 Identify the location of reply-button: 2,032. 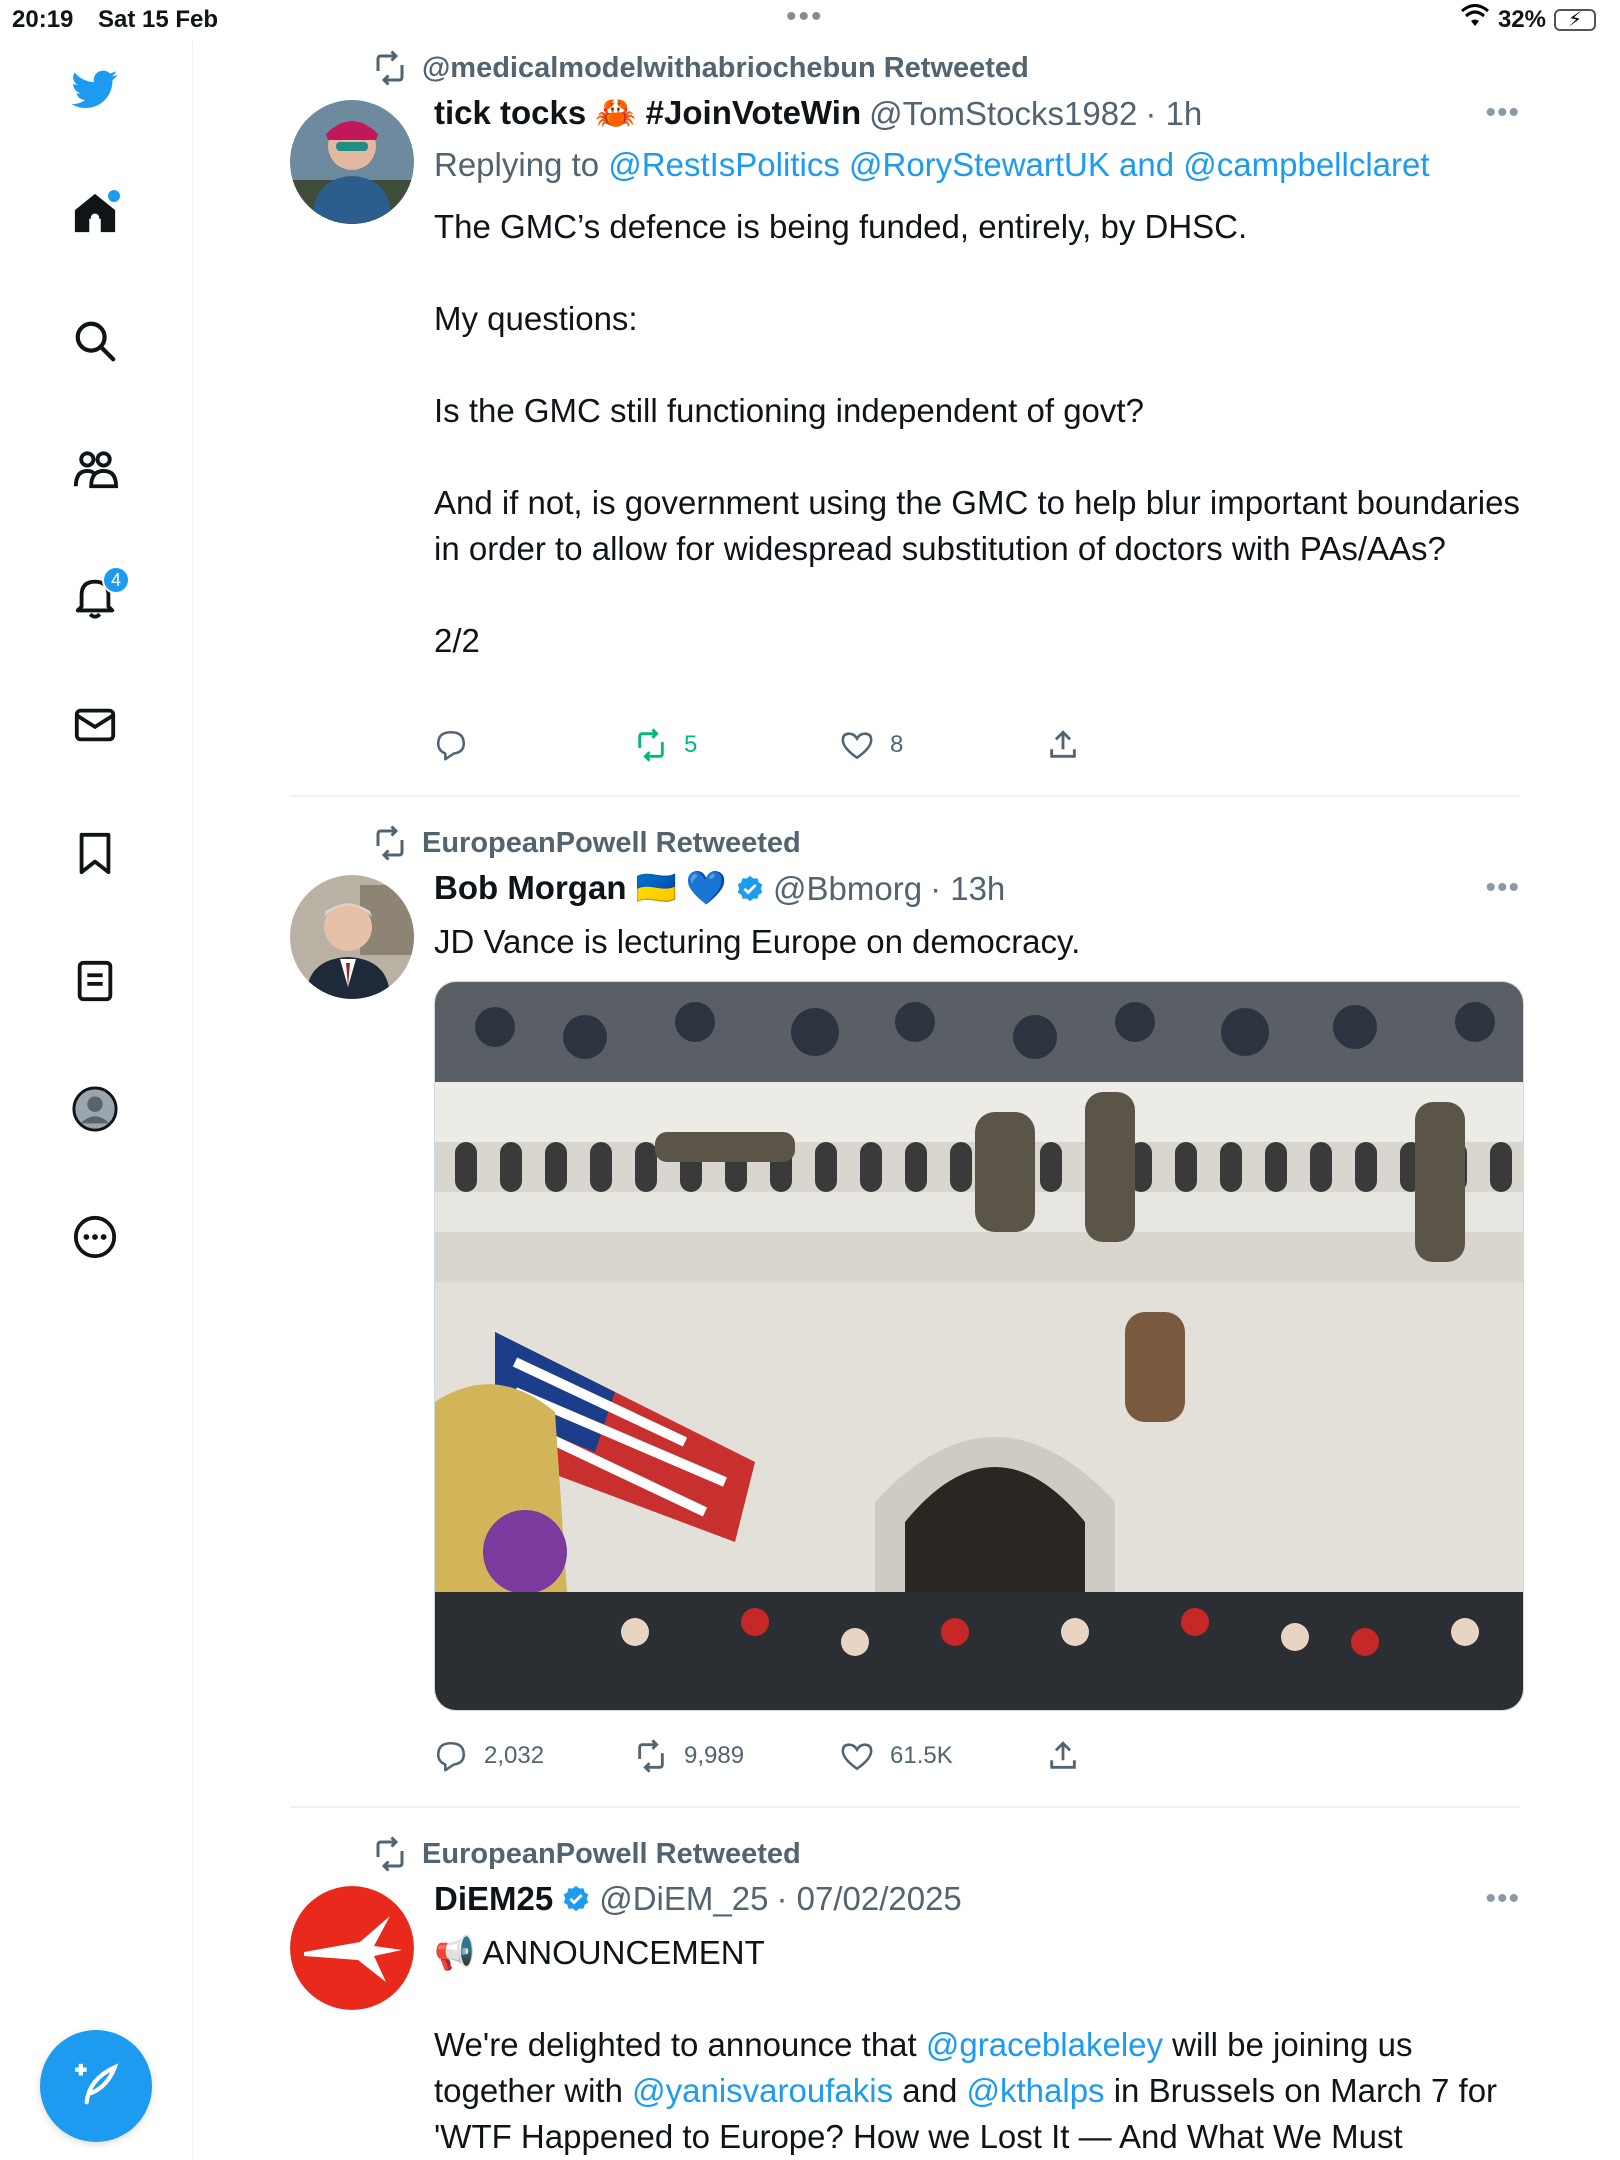
(489, 1756).